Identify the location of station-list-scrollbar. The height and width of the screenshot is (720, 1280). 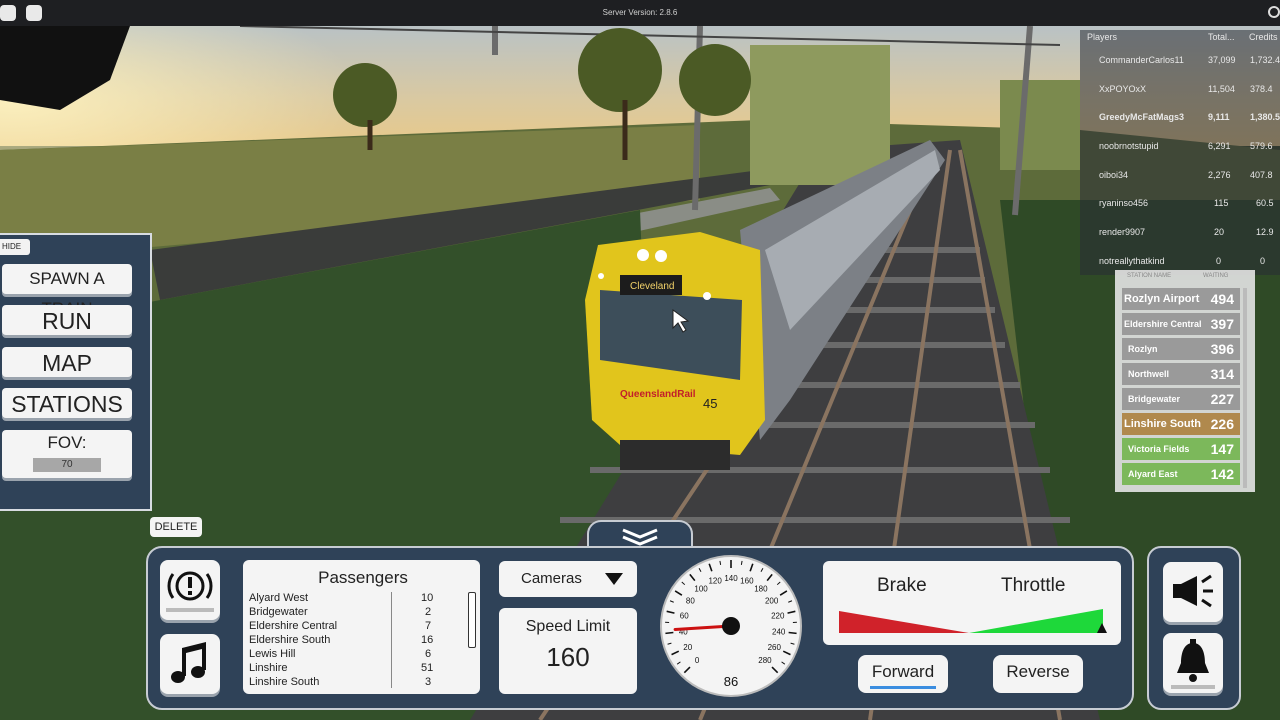
(1245, 388).